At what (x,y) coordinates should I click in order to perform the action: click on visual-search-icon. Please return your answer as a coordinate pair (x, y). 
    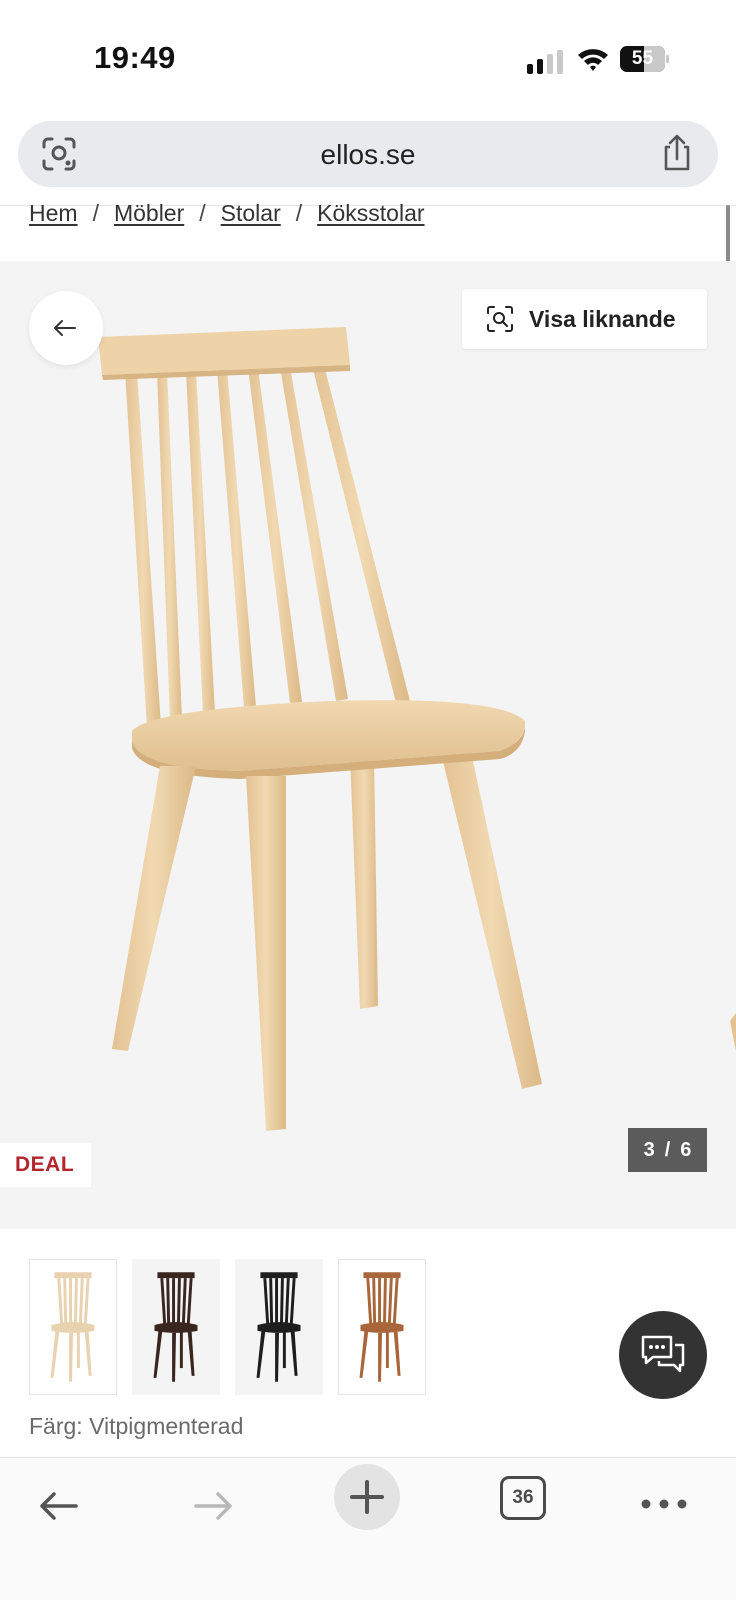
    Looking at the image, I should click on (500, 319).